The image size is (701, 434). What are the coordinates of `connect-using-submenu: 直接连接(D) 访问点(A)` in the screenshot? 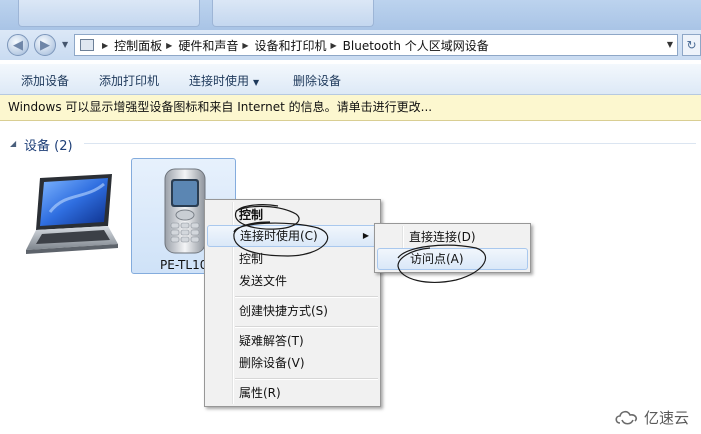 It's located at (452, 248).